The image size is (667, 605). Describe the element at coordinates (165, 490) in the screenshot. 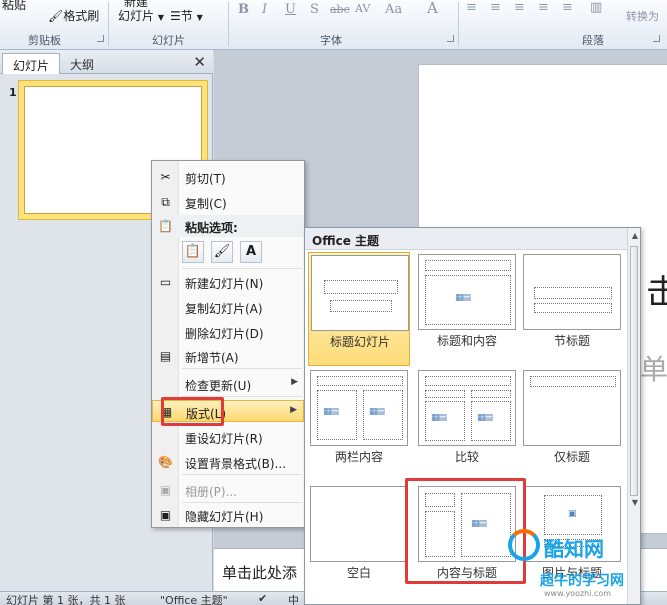

I see `photo-album-icon: ▣` at that location.